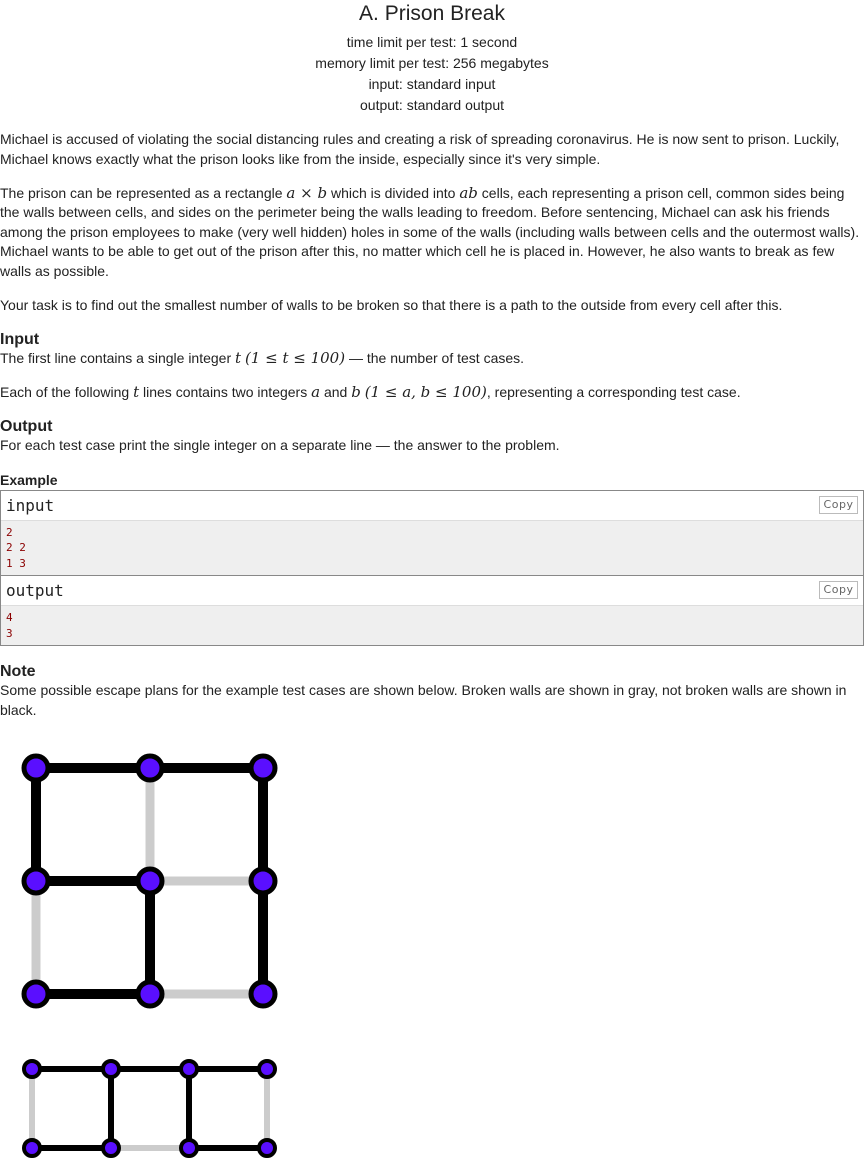  Describe the element at coordinates (432, 547) in the screenshot. I see `sample-input-body: 2 2 2 1 3` at that location.